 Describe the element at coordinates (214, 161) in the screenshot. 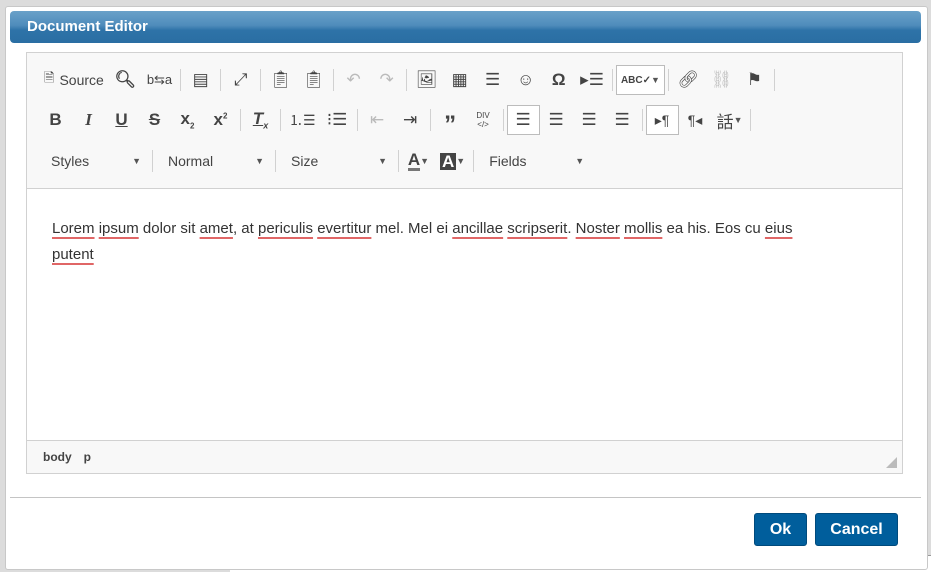

I see `format-dropdown: Normal ▼` at that location.